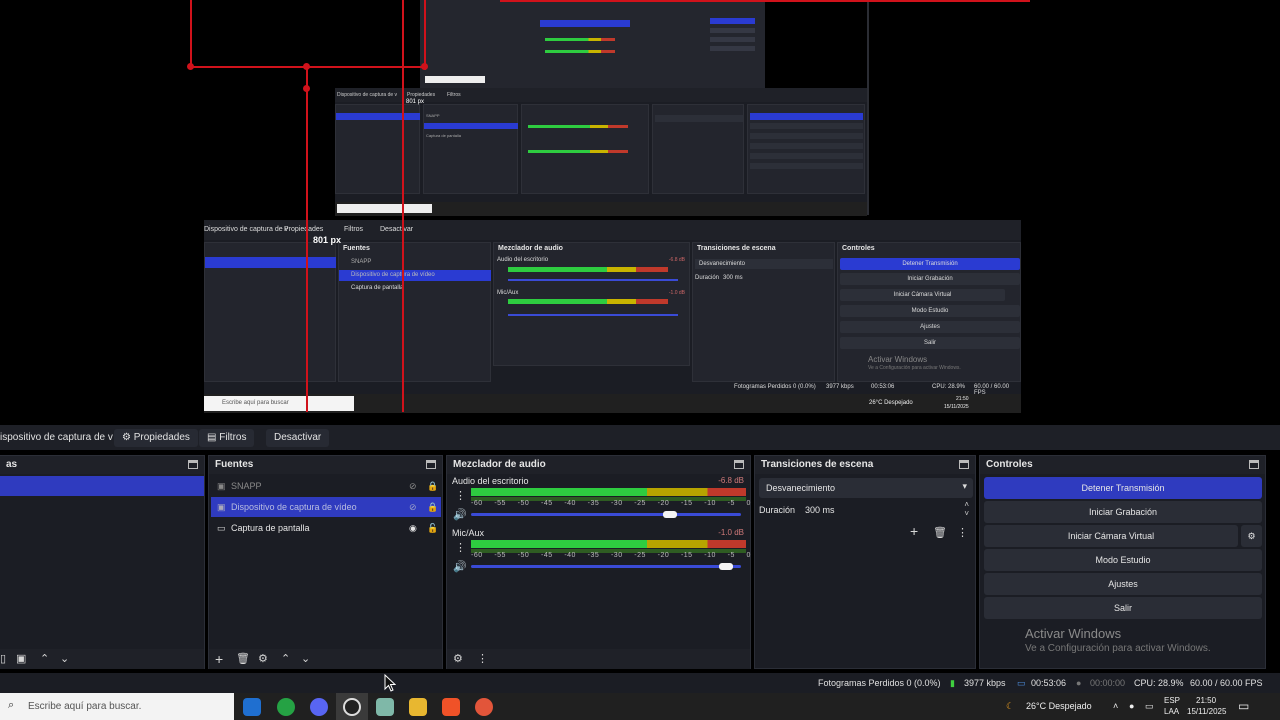 Image resolution: width=1280 pixels, height=720 pixels. Describe the element at coordinates (319, 707) in the screenshot. I see `discord-icon` at that location.